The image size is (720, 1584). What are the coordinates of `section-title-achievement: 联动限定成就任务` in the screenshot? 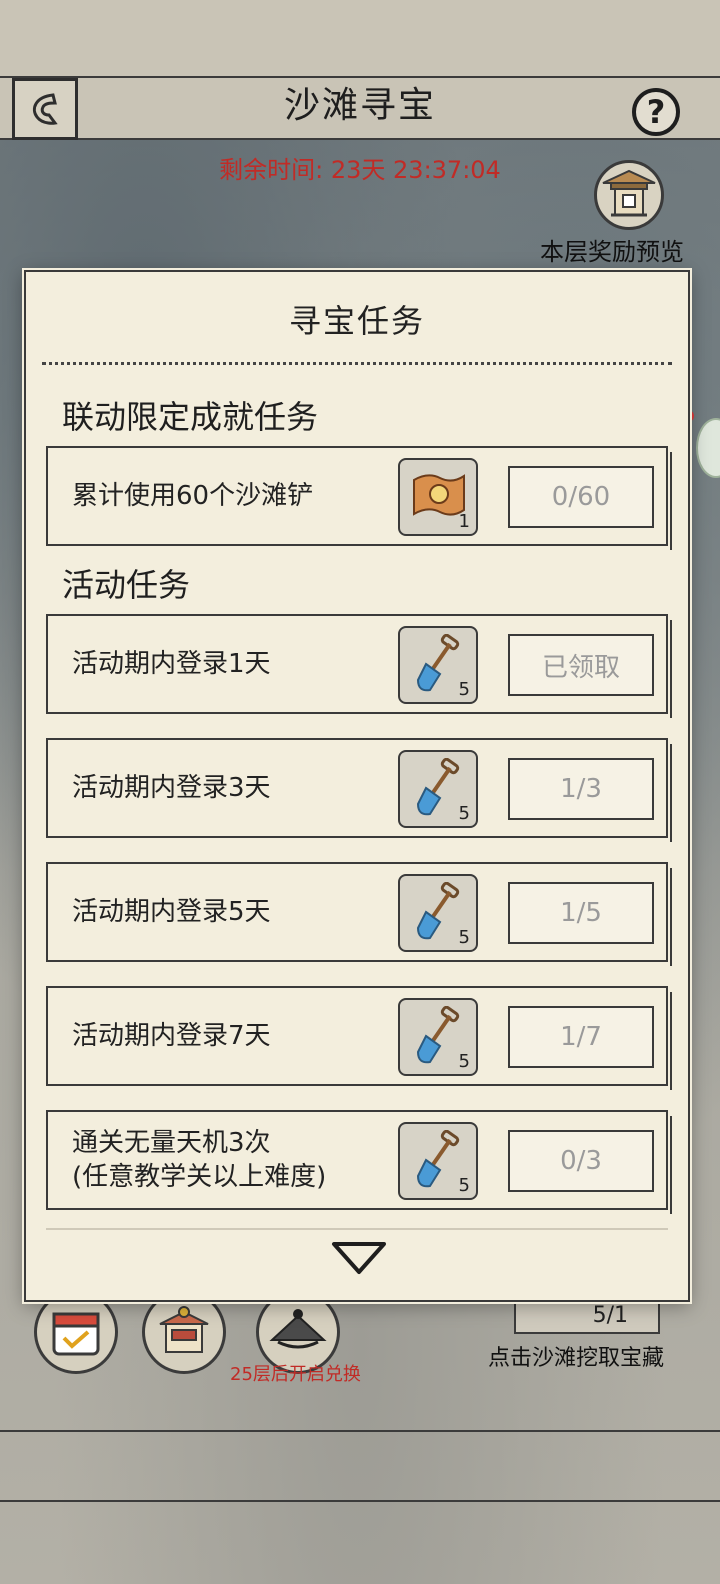 It's located at (190, 417).